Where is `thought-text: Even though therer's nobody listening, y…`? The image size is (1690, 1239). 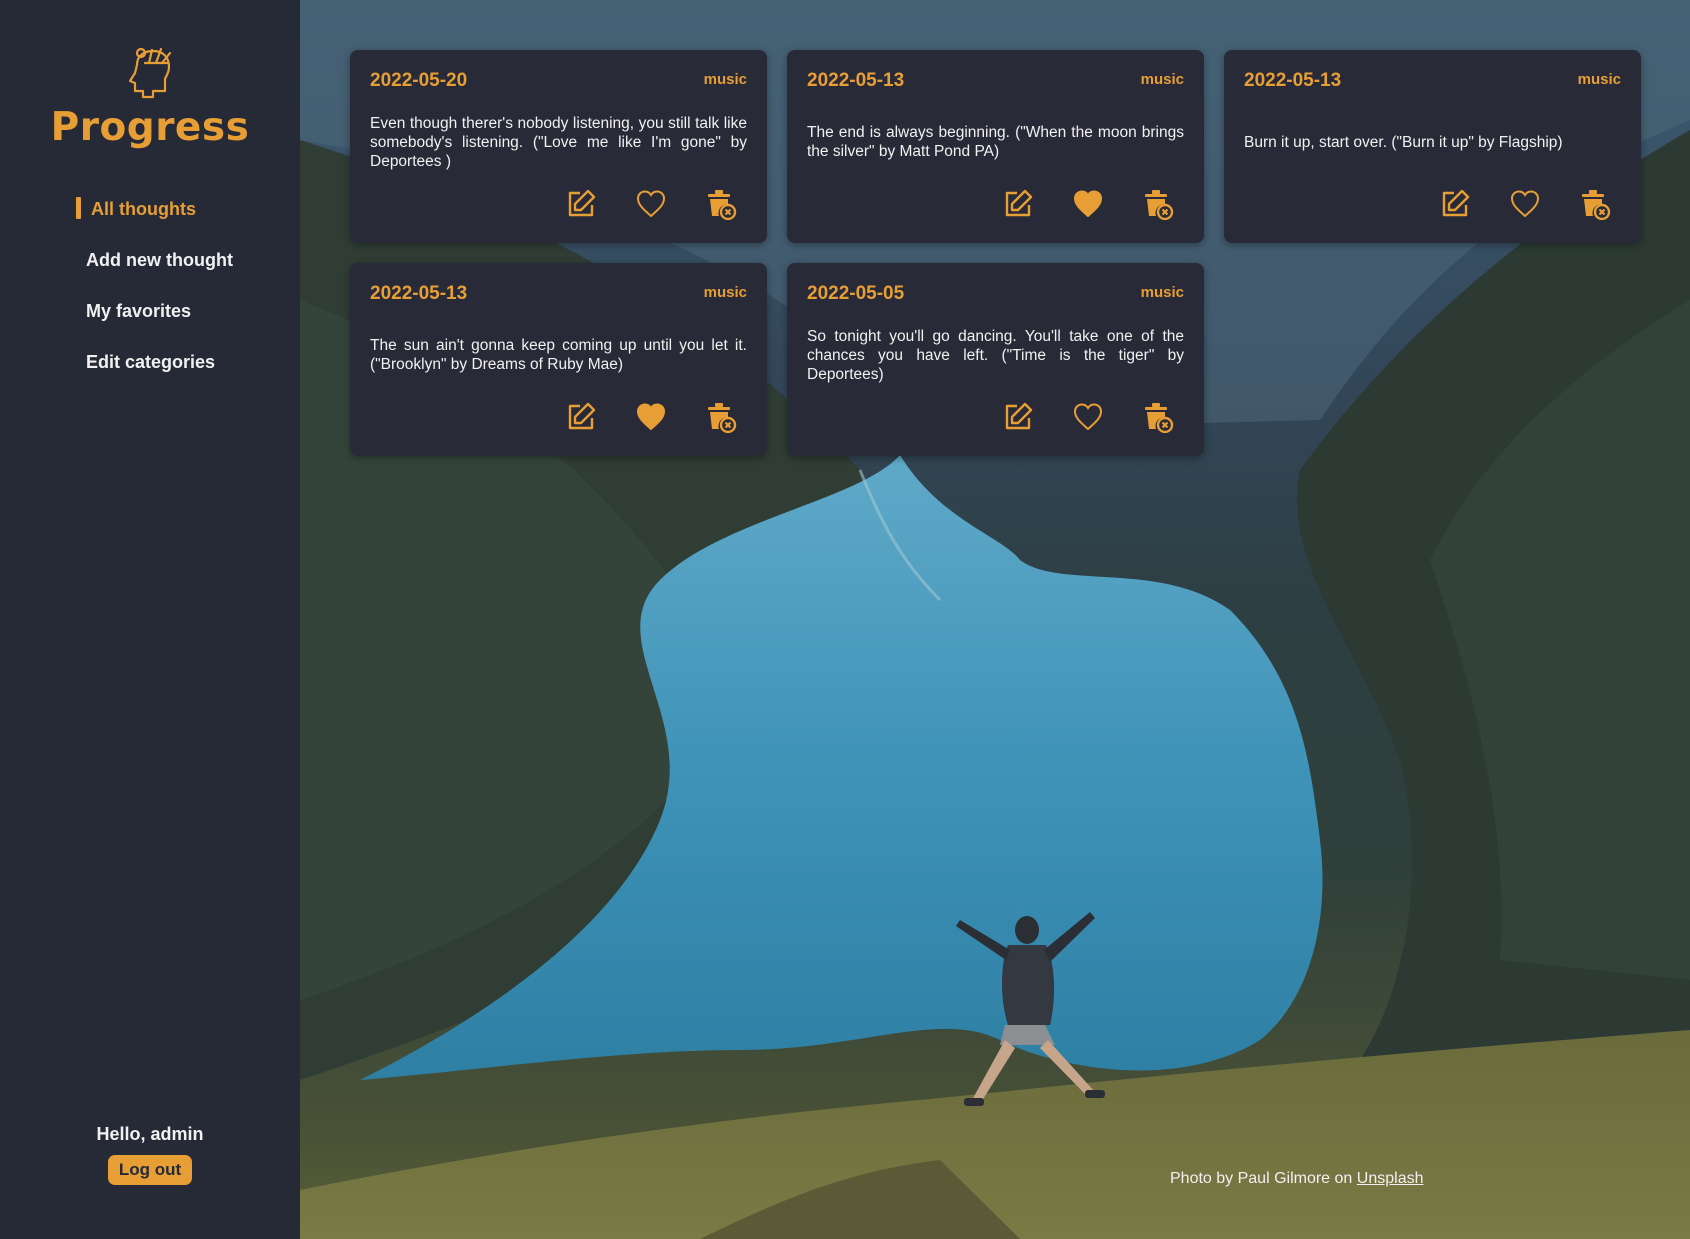 thought-text: Even though therer's nobody listening, y… is located at coordinates (558, 142).